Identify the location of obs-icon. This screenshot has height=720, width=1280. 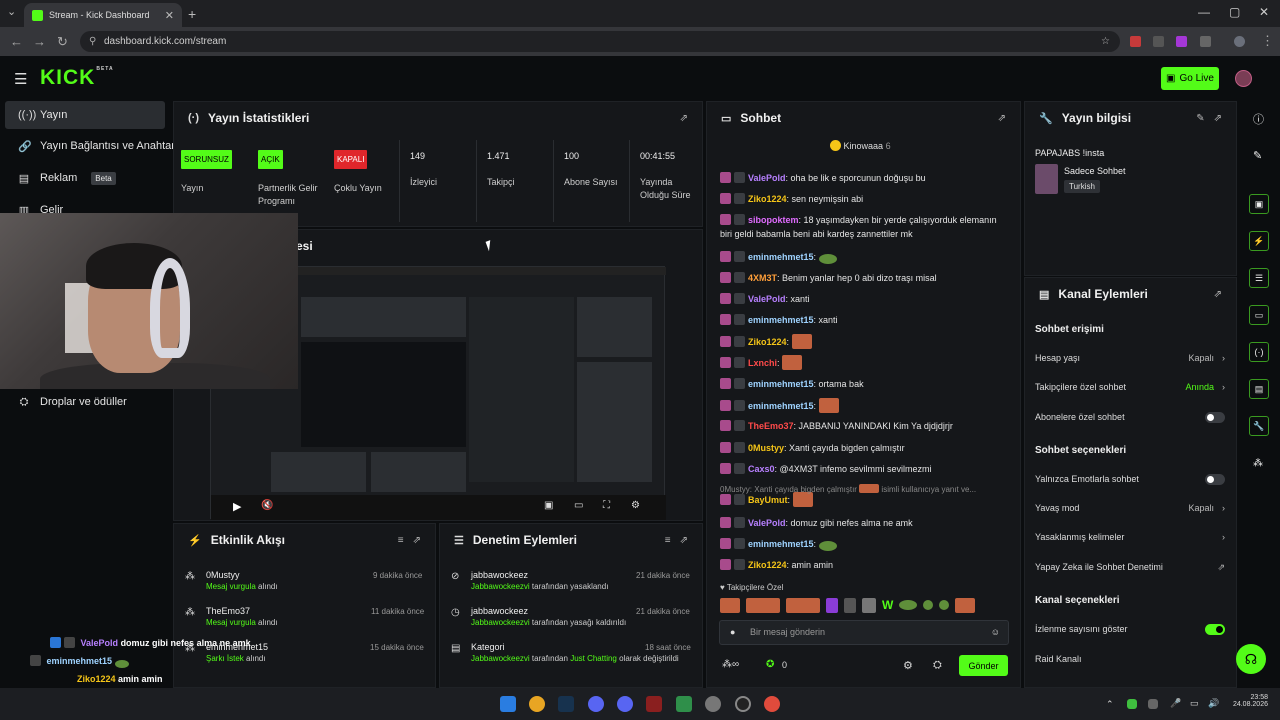
(743, 704).